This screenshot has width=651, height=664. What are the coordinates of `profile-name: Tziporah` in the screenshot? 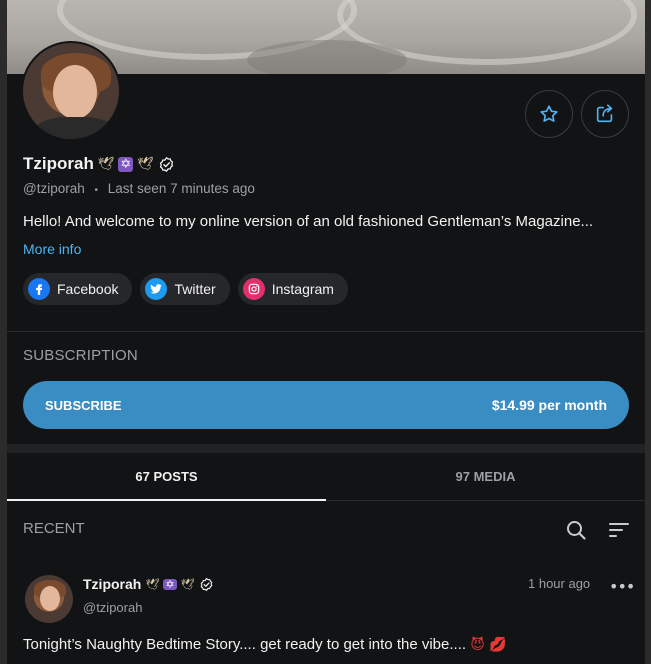 It's located at (58, 163).